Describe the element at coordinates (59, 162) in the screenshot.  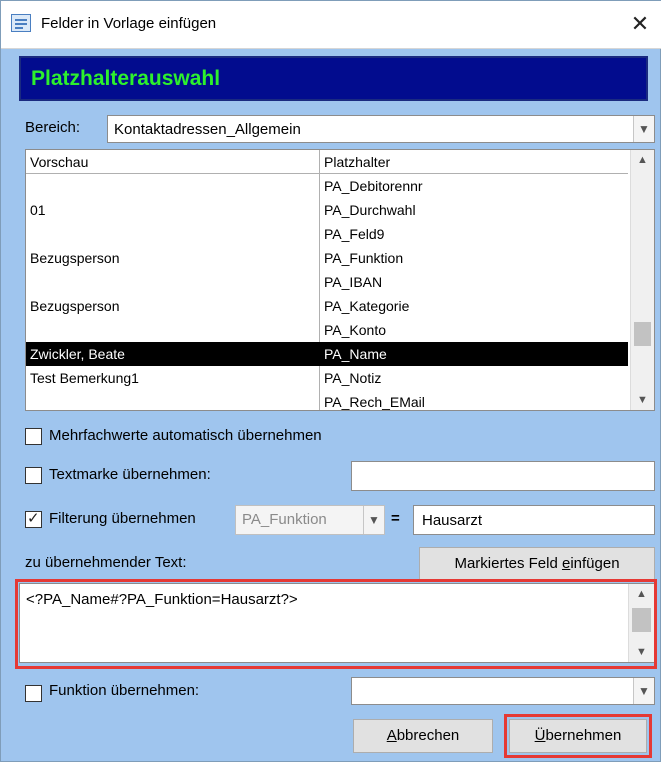
I see `column-header-vorschau: Vorschau` at that location.